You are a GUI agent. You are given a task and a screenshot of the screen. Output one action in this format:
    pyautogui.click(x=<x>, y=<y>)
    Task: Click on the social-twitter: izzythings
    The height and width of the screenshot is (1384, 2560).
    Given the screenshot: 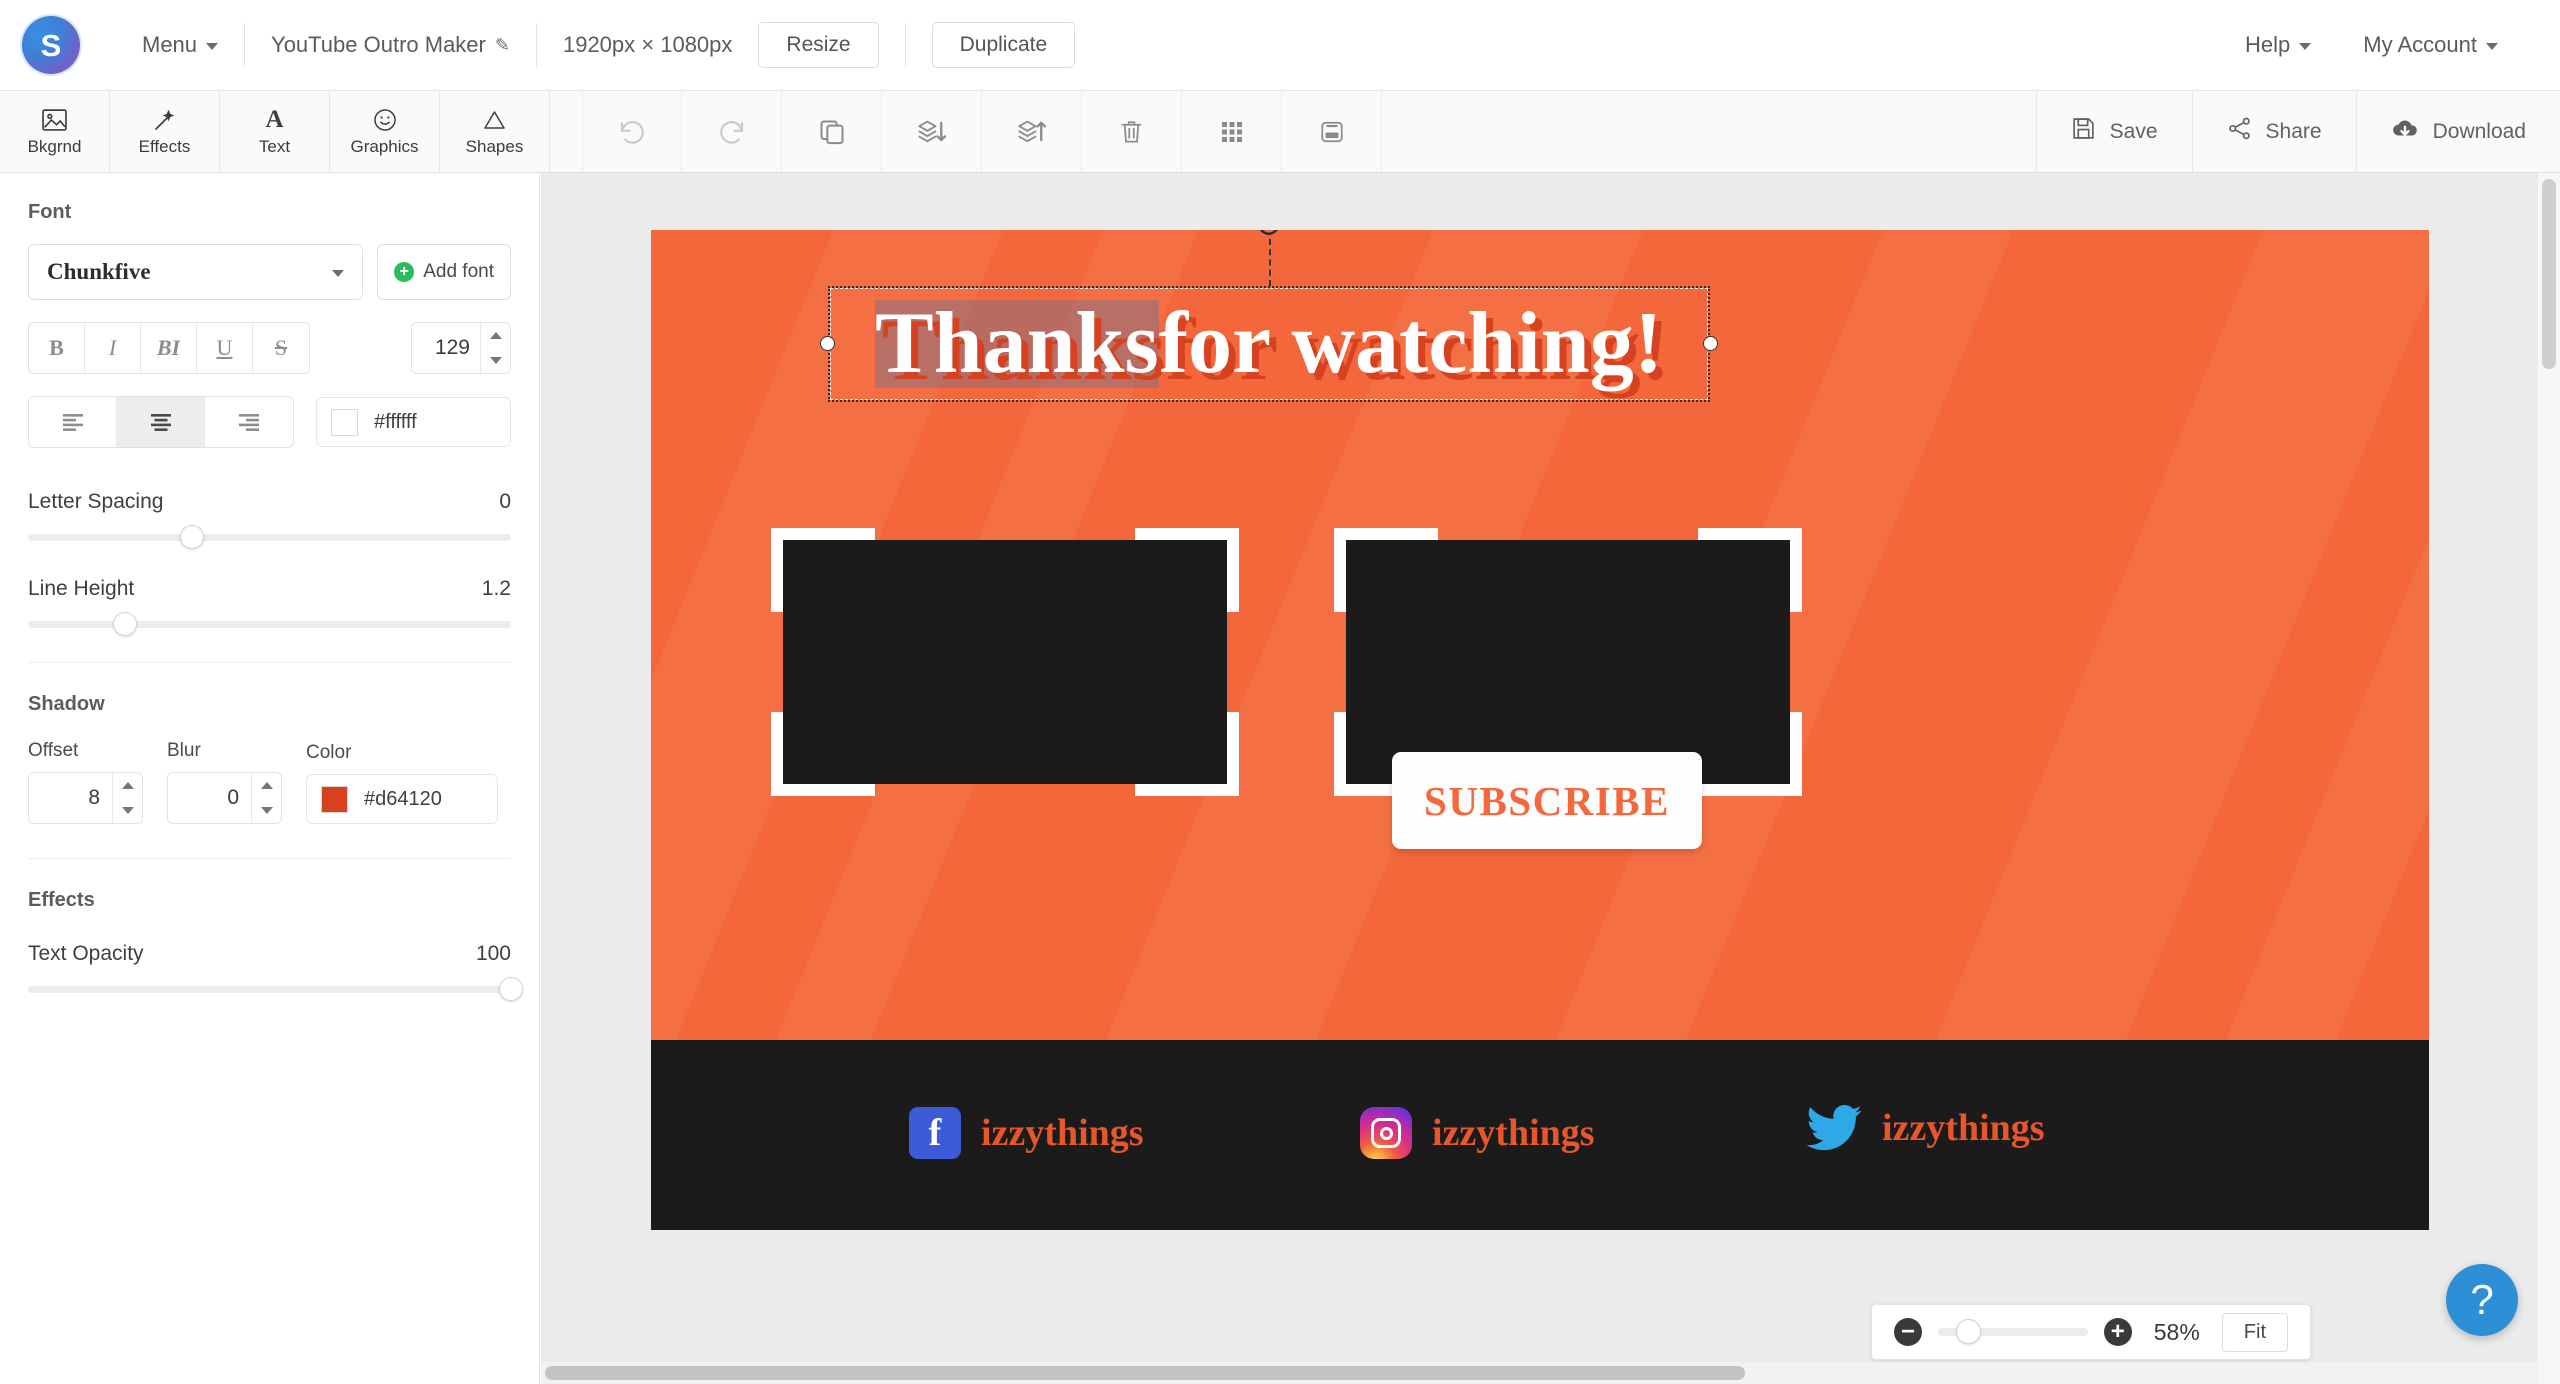 What is the action you would take?
    pyautogui.click(x=1925, y=1128)
    